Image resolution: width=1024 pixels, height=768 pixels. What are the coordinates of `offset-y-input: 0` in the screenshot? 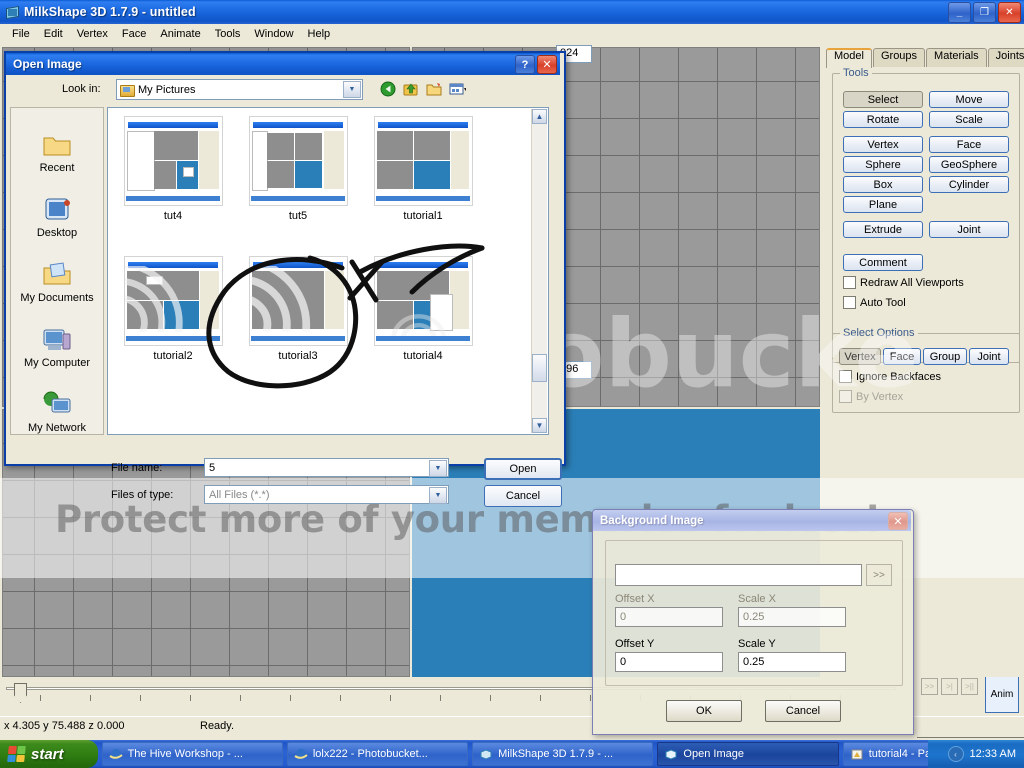 It's located at (669, 662).